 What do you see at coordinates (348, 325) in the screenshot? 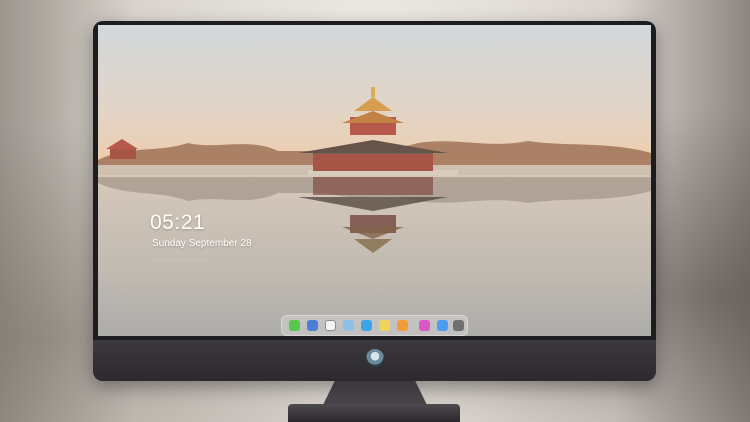
I see `files-icon` at bounding box center [348, 325].